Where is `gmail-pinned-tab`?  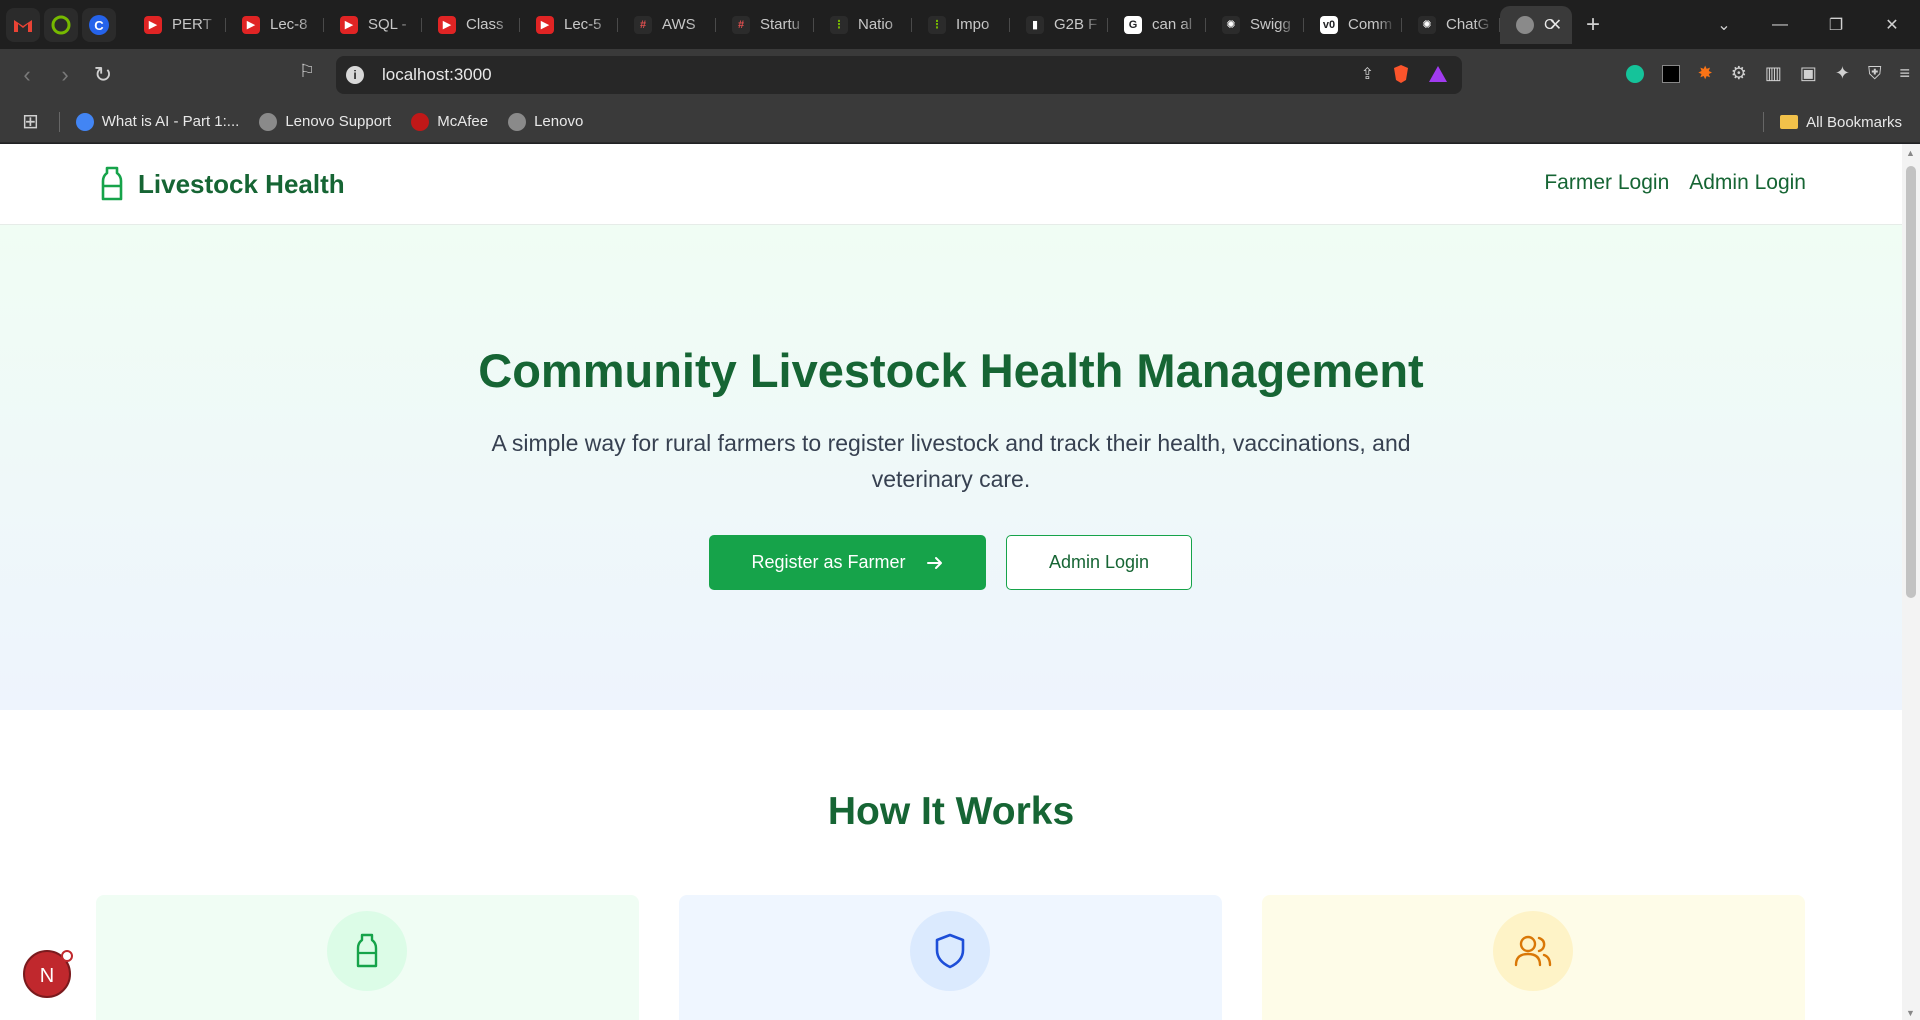
gmail-pinned-tab is located at coordinates (23, 24).